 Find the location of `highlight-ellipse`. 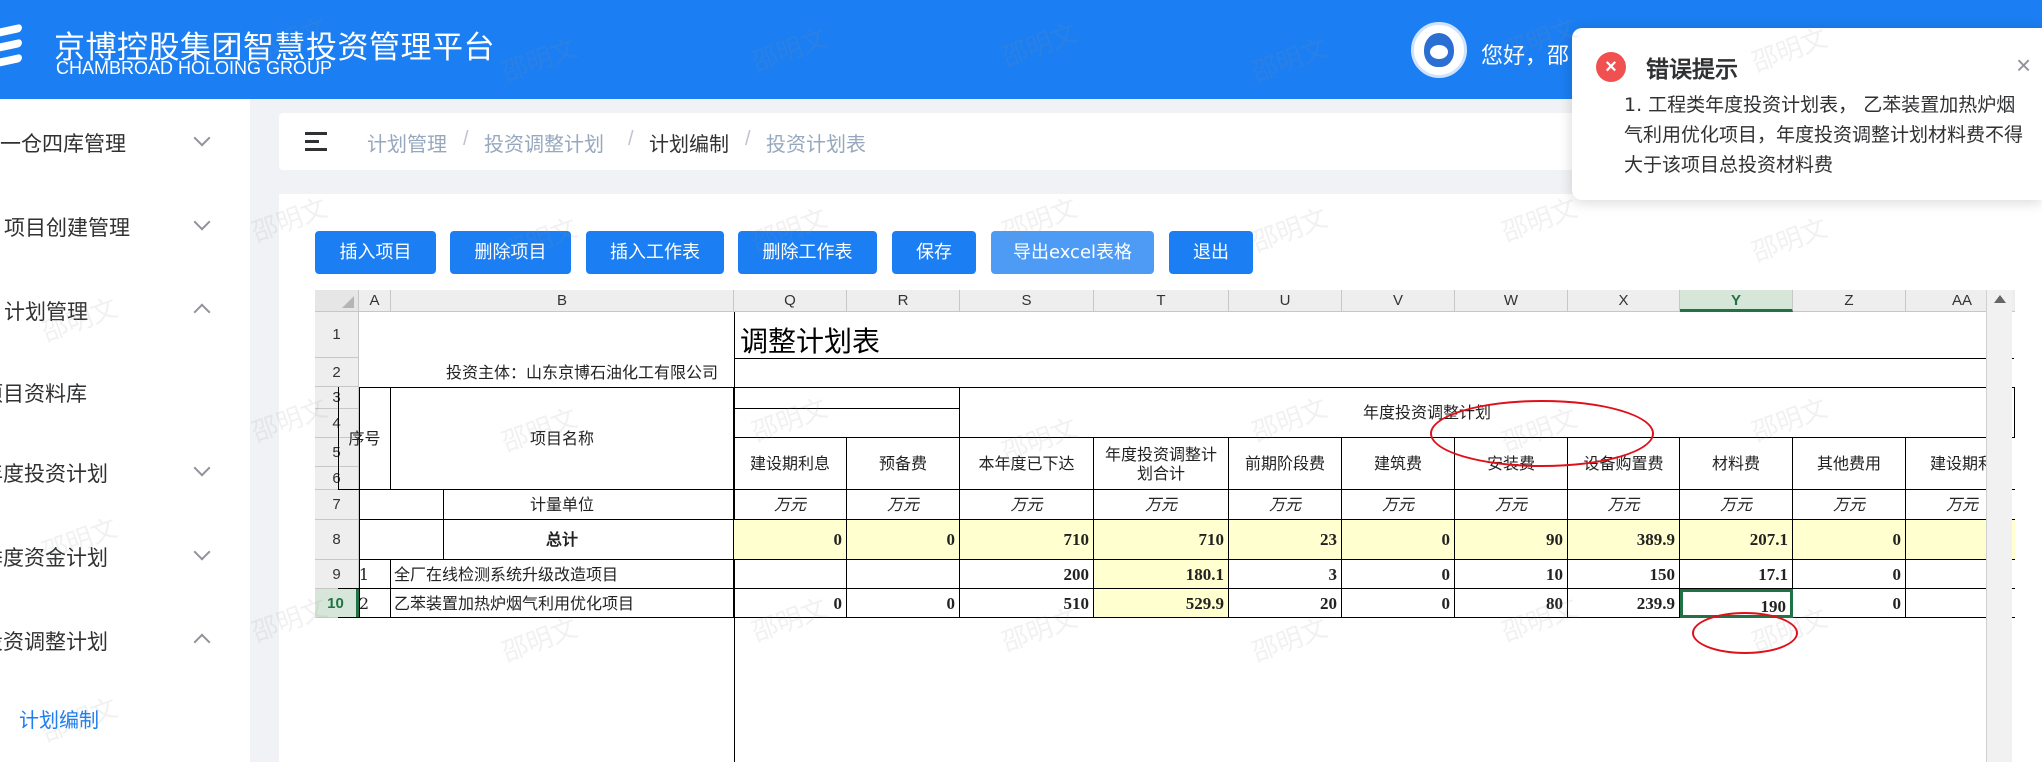

highlight-ellipse is located at coordinates (1542, 433).